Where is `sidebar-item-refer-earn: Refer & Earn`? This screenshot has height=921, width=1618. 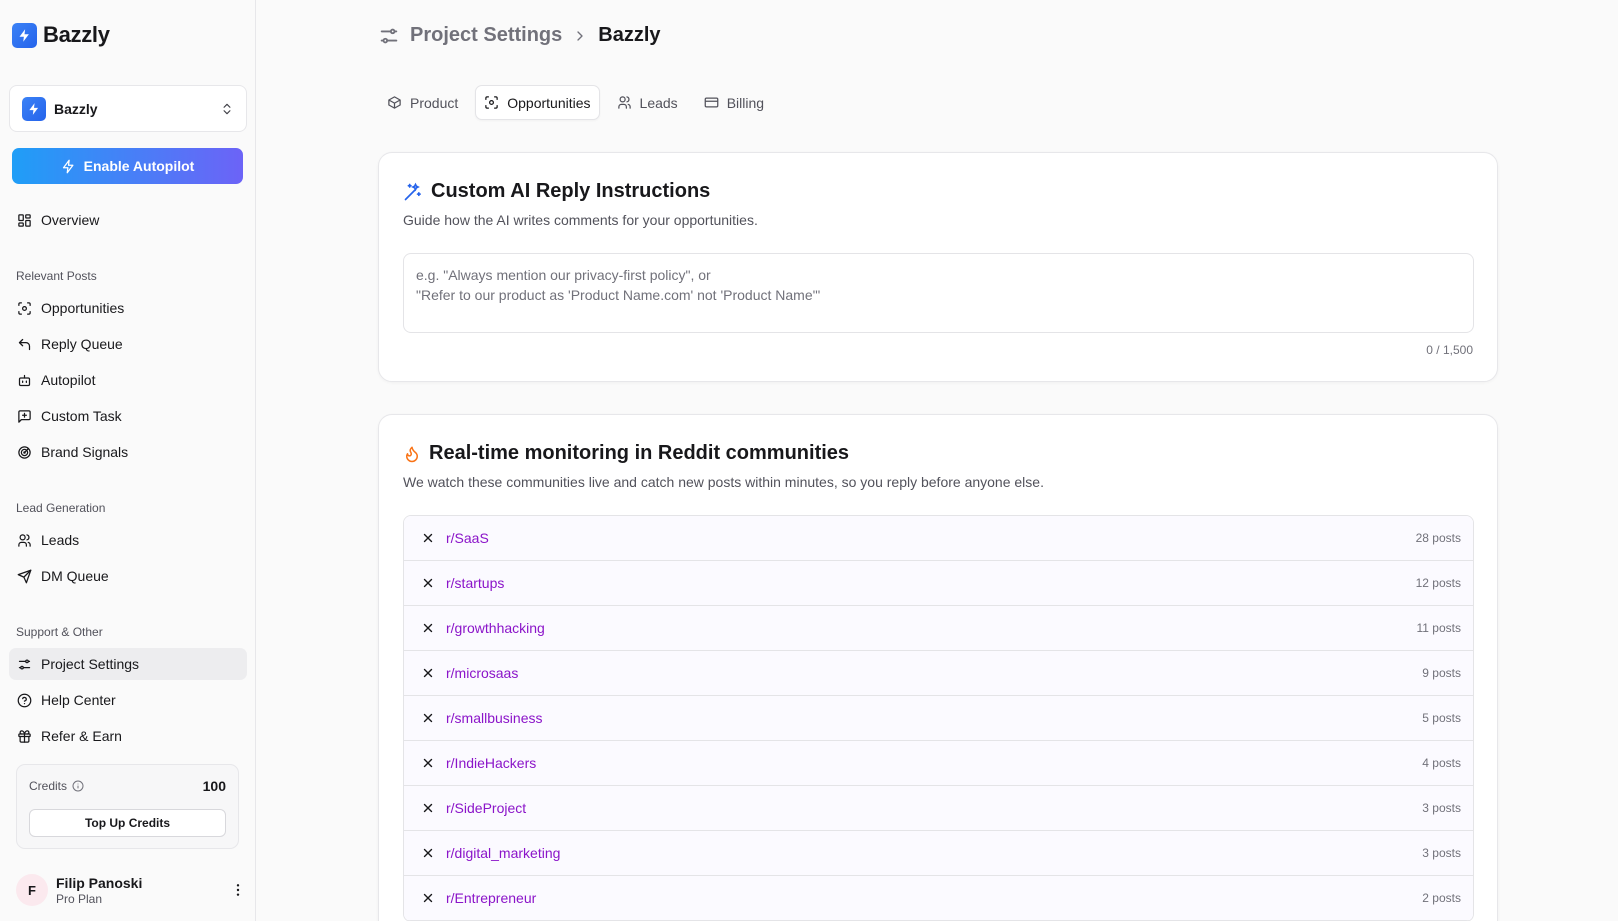
sidebar-item-refer-earn: Refer & Earn is located at coordinates (128, 736).